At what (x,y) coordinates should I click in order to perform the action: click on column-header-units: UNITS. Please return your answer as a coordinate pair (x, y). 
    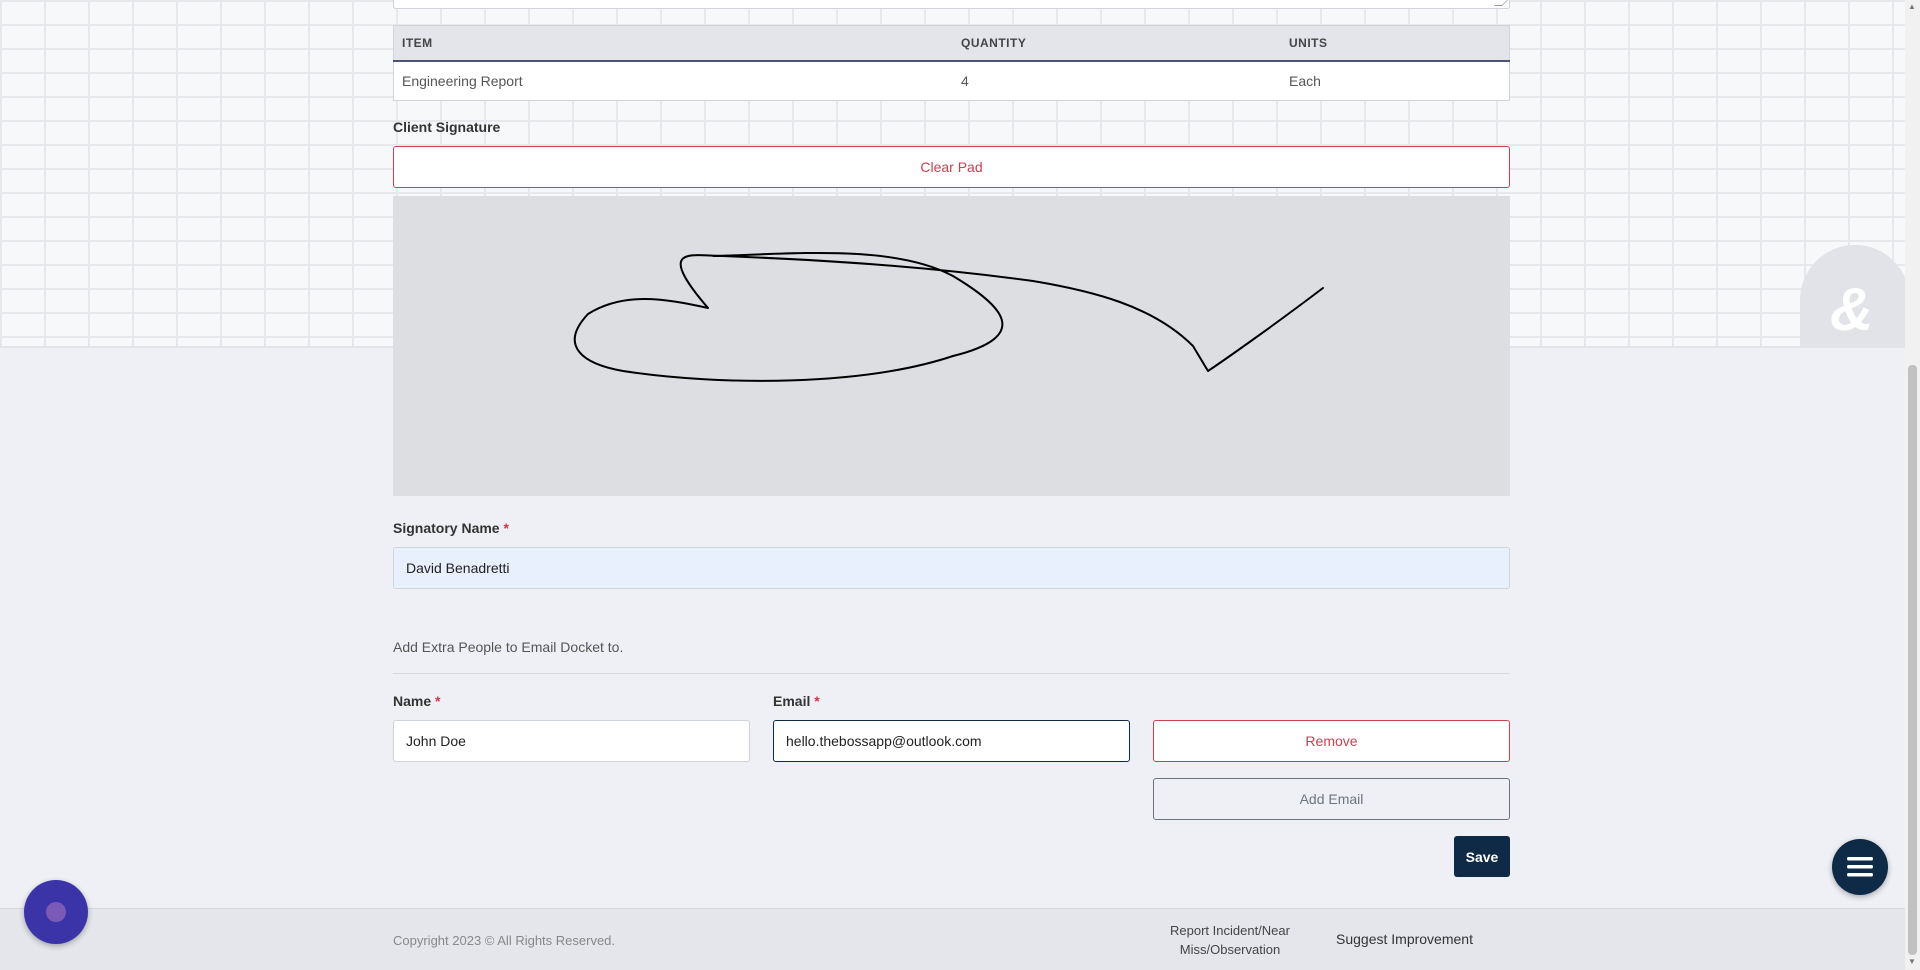
    Looking at the image, I should click on (1395, 43).